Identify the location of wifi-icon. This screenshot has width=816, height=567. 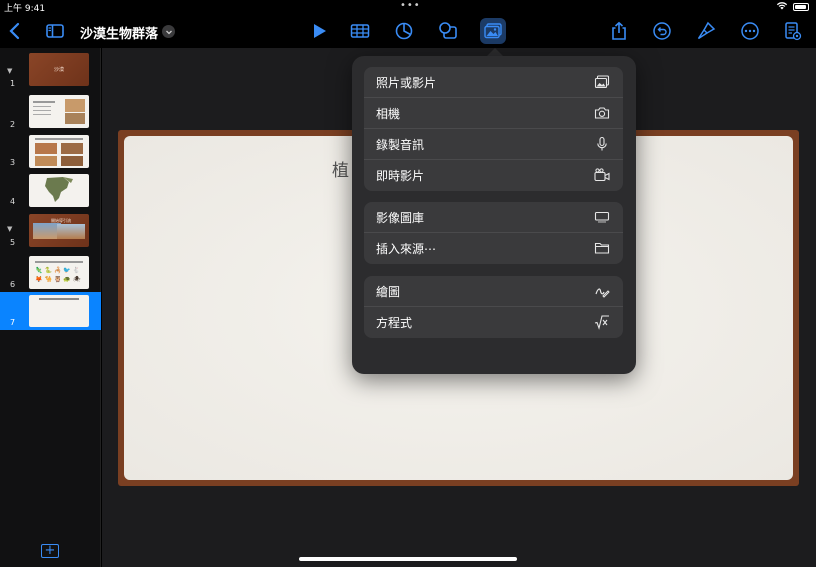
(782, 7).